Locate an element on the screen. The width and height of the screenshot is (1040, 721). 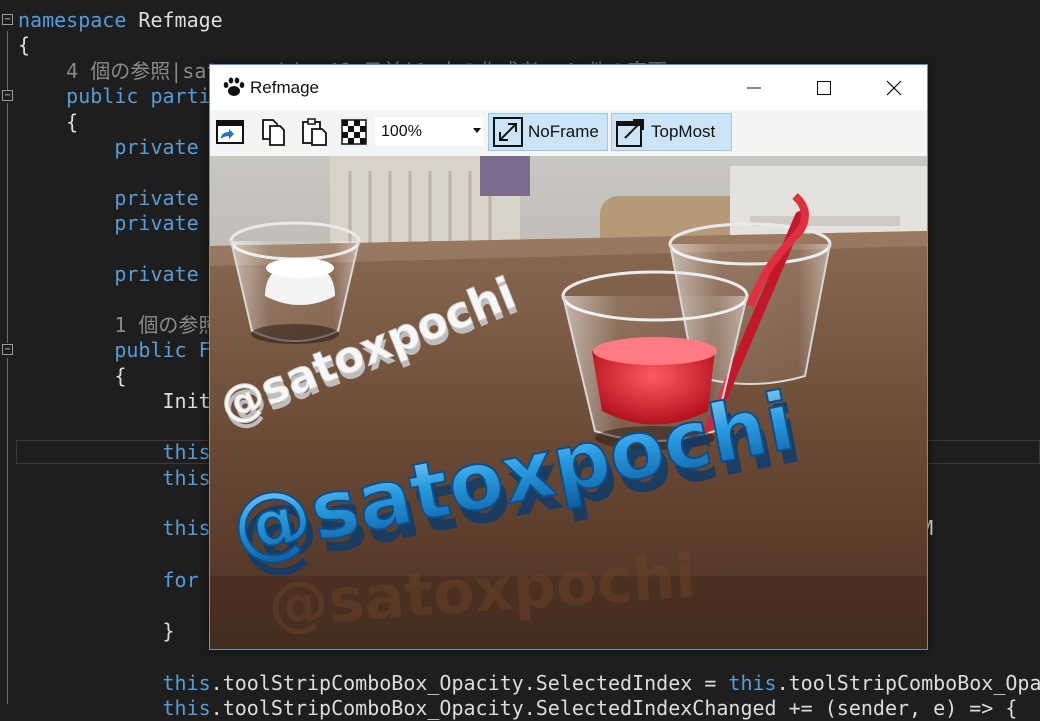
title-bar: Refmage is located at coordinates (568, 87).